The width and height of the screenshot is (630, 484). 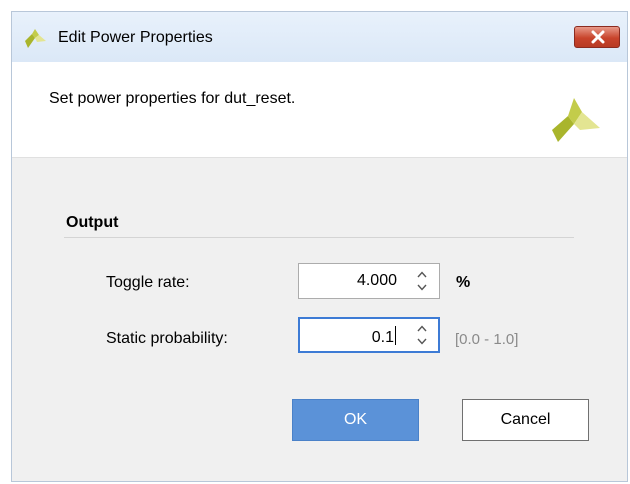 What do you see at coordinates (355, 420) in the screenshot?
I see `ok-button: OK` at bounding box center [355, 420].